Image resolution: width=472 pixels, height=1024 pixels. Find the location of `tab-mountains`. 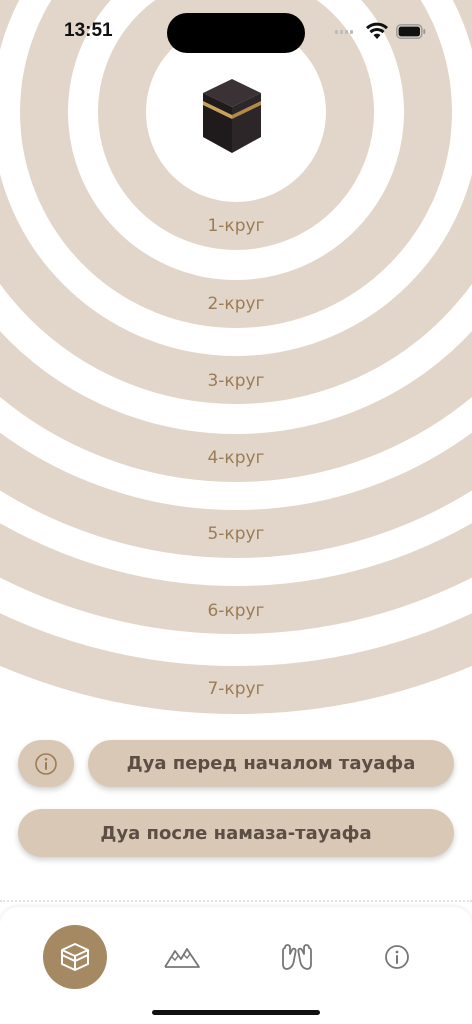

tab-mountains is located at coordinates (182, 957).